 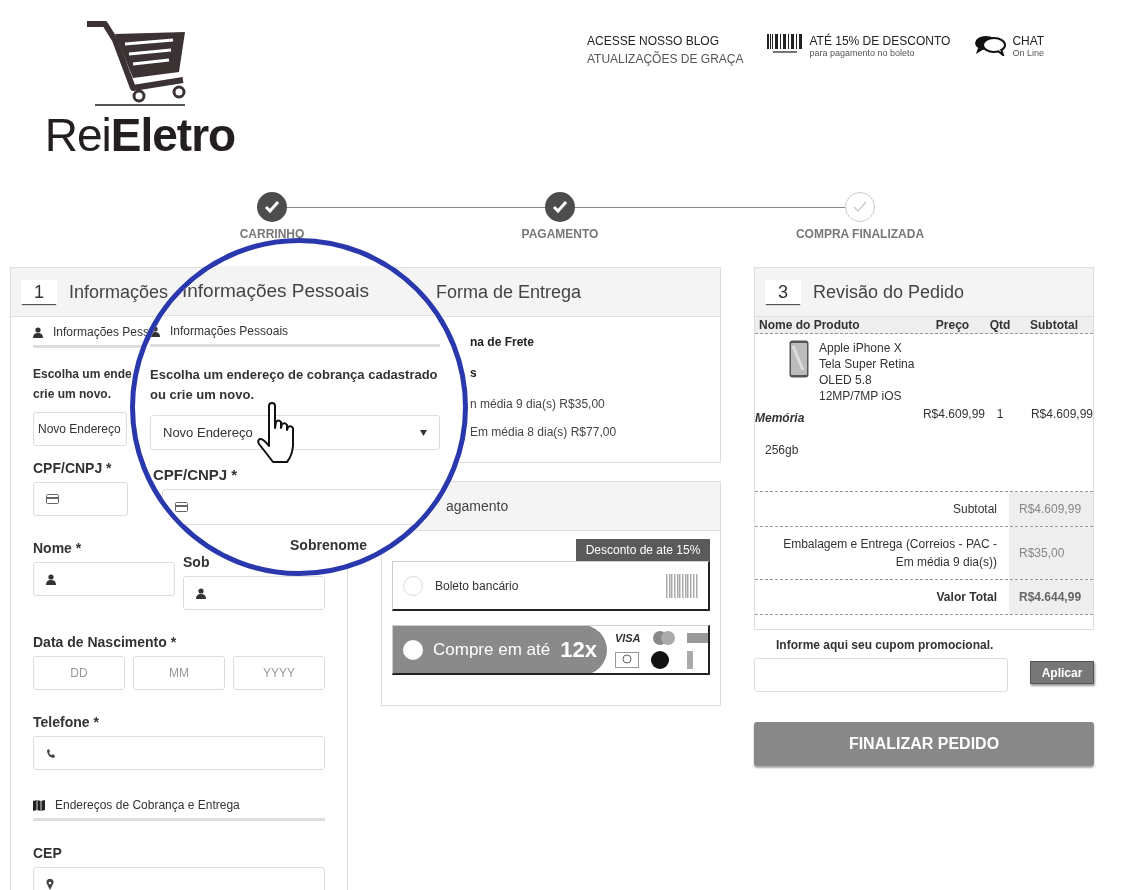 I want to click on total-label: Embalagem e Entrega (Correios - PAC - Em média 9 dia(s)), so click(x=890, y=553).